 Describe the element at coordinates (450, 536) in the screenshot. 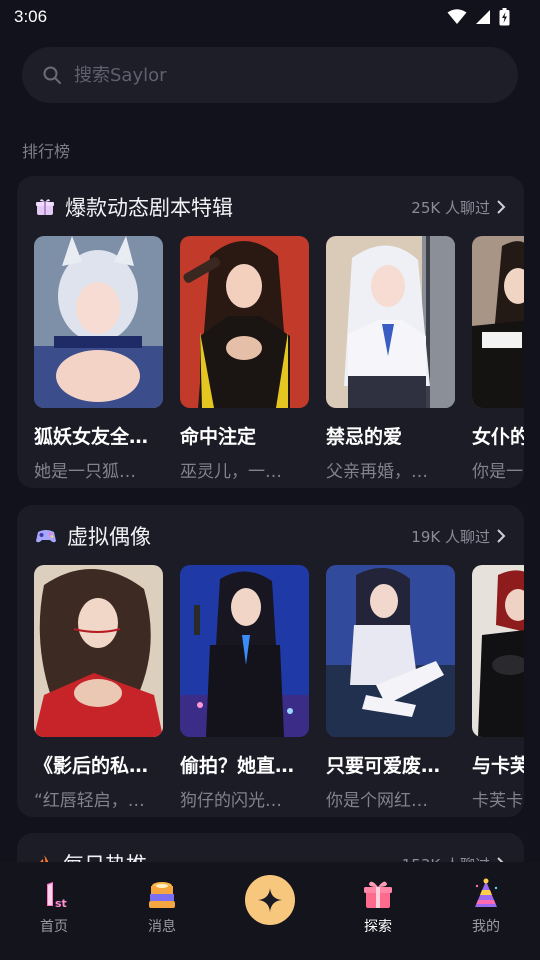

I see `chat-count: 19K 人聊过` at that location.